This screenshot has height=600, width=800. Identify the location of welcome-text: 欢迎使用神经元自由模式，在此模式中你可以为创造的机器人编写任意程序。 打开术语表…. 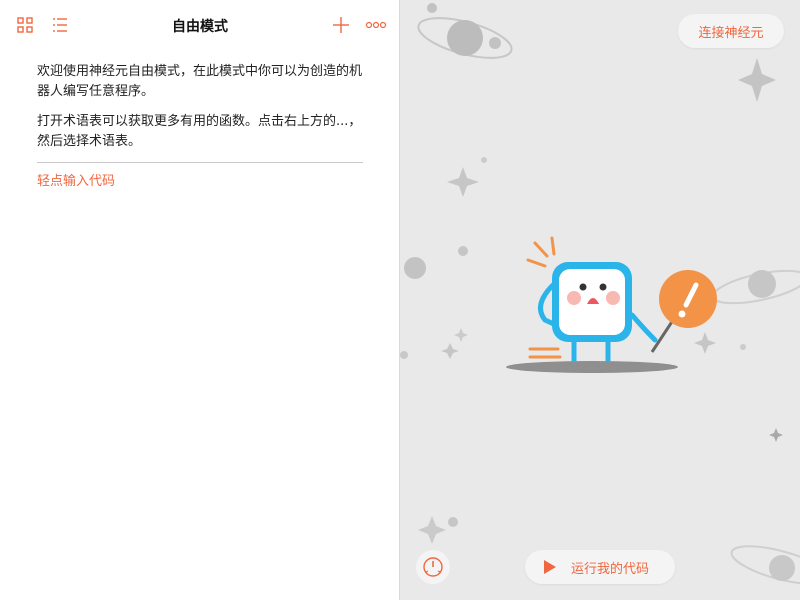
(200, 112).